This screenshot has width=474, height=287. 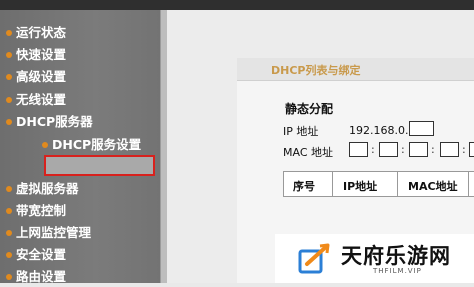 What do you see at coordinates (304, 186) in the screenshot?
I see `column-header-index: 序号` at bounding box center [304, 186].